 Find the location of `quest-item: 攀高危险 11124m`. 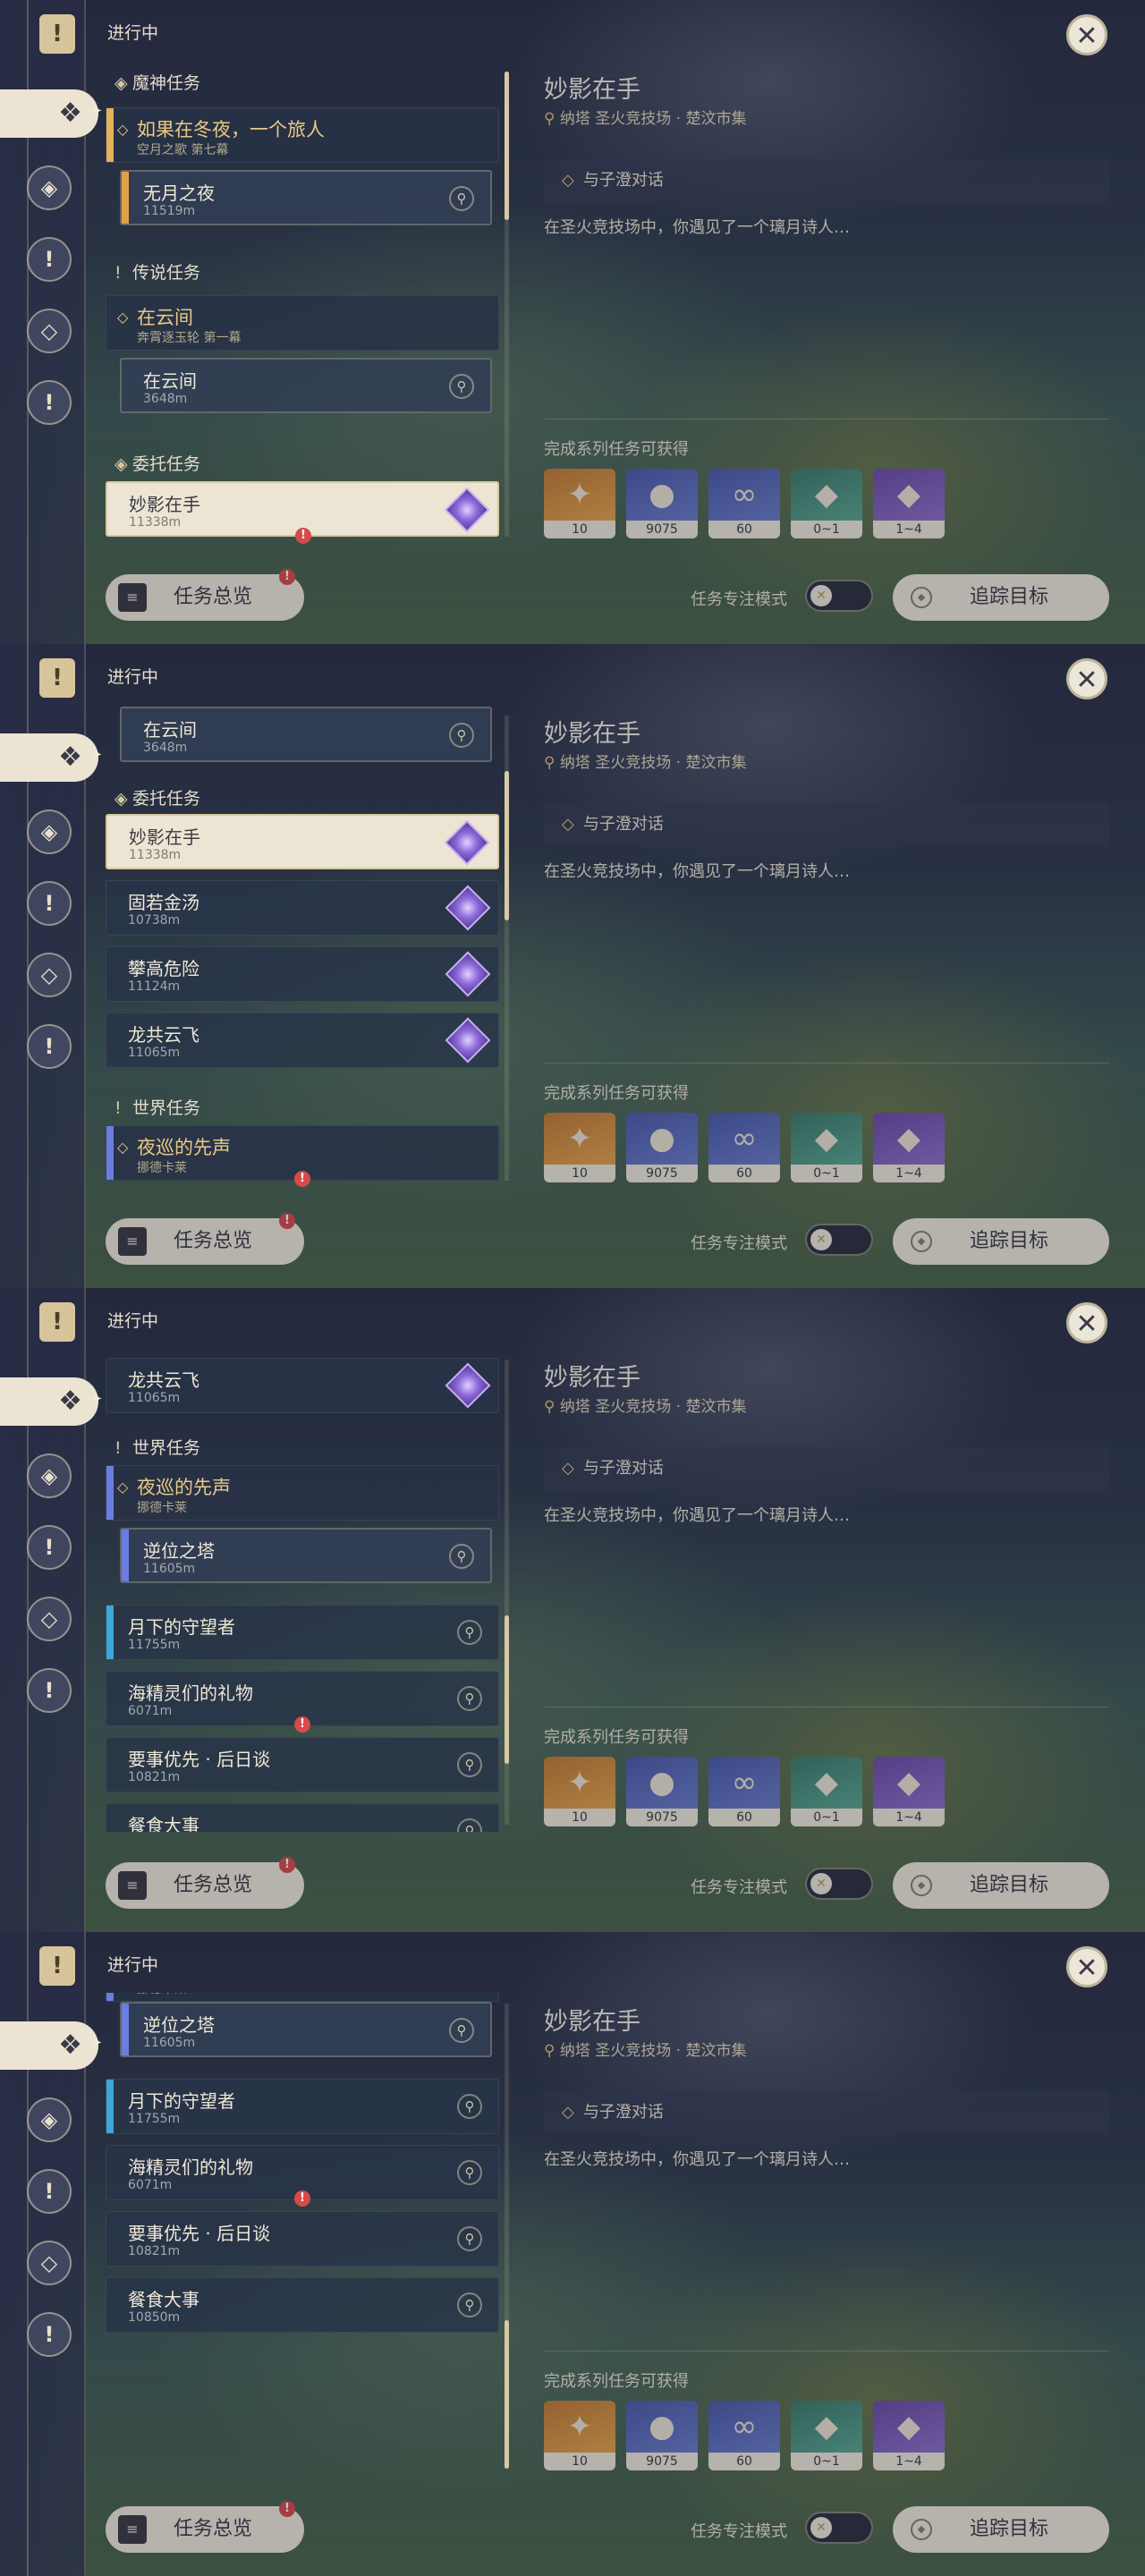

quest-item: 攀高危险 11124m is located at coordinates (302, 974).